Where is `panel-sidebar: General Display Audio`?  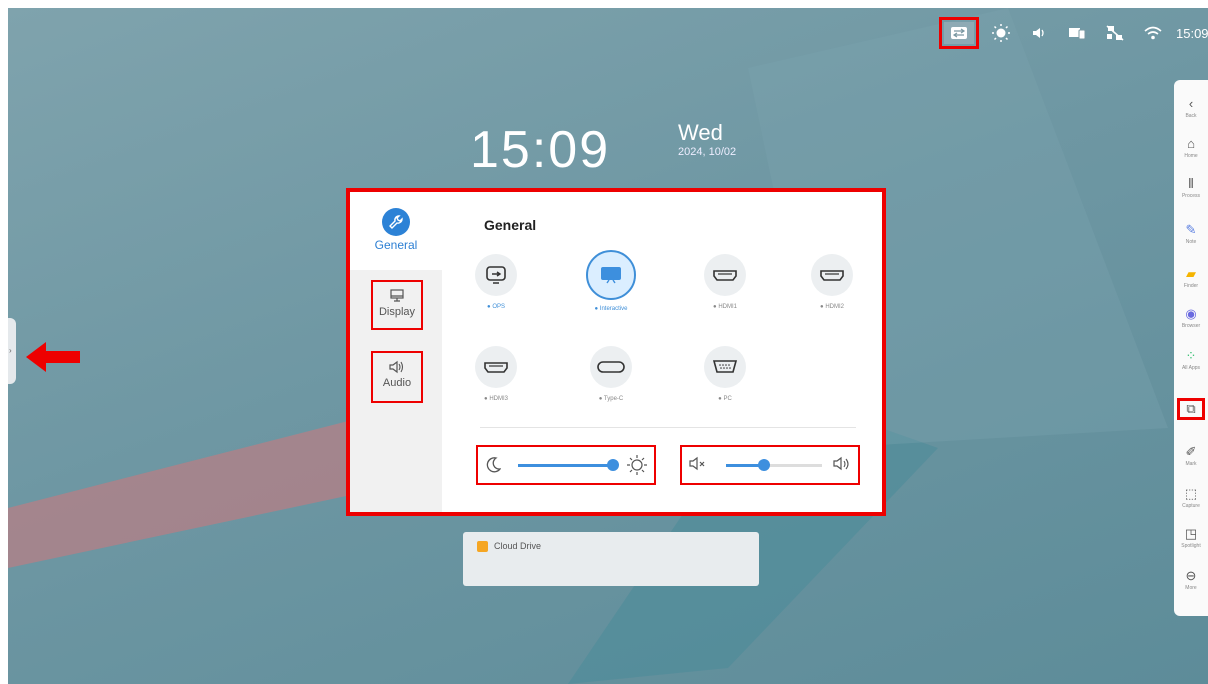
panel-sidebar: General Display Audio is located at coordinates (396, 352).